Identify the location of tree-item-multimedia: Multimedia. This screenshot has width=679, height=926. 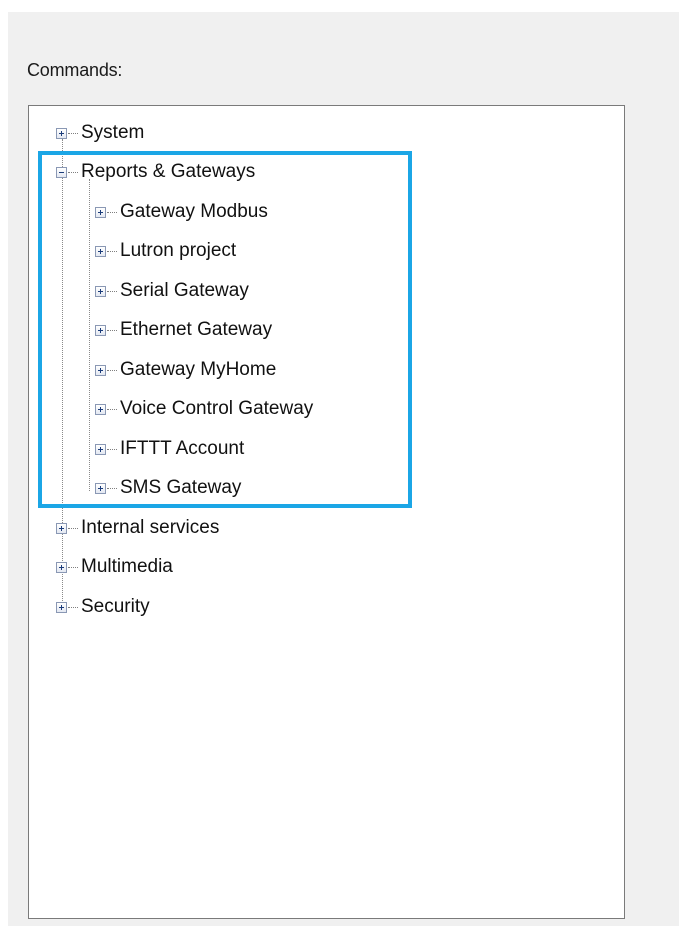
(114, 567).